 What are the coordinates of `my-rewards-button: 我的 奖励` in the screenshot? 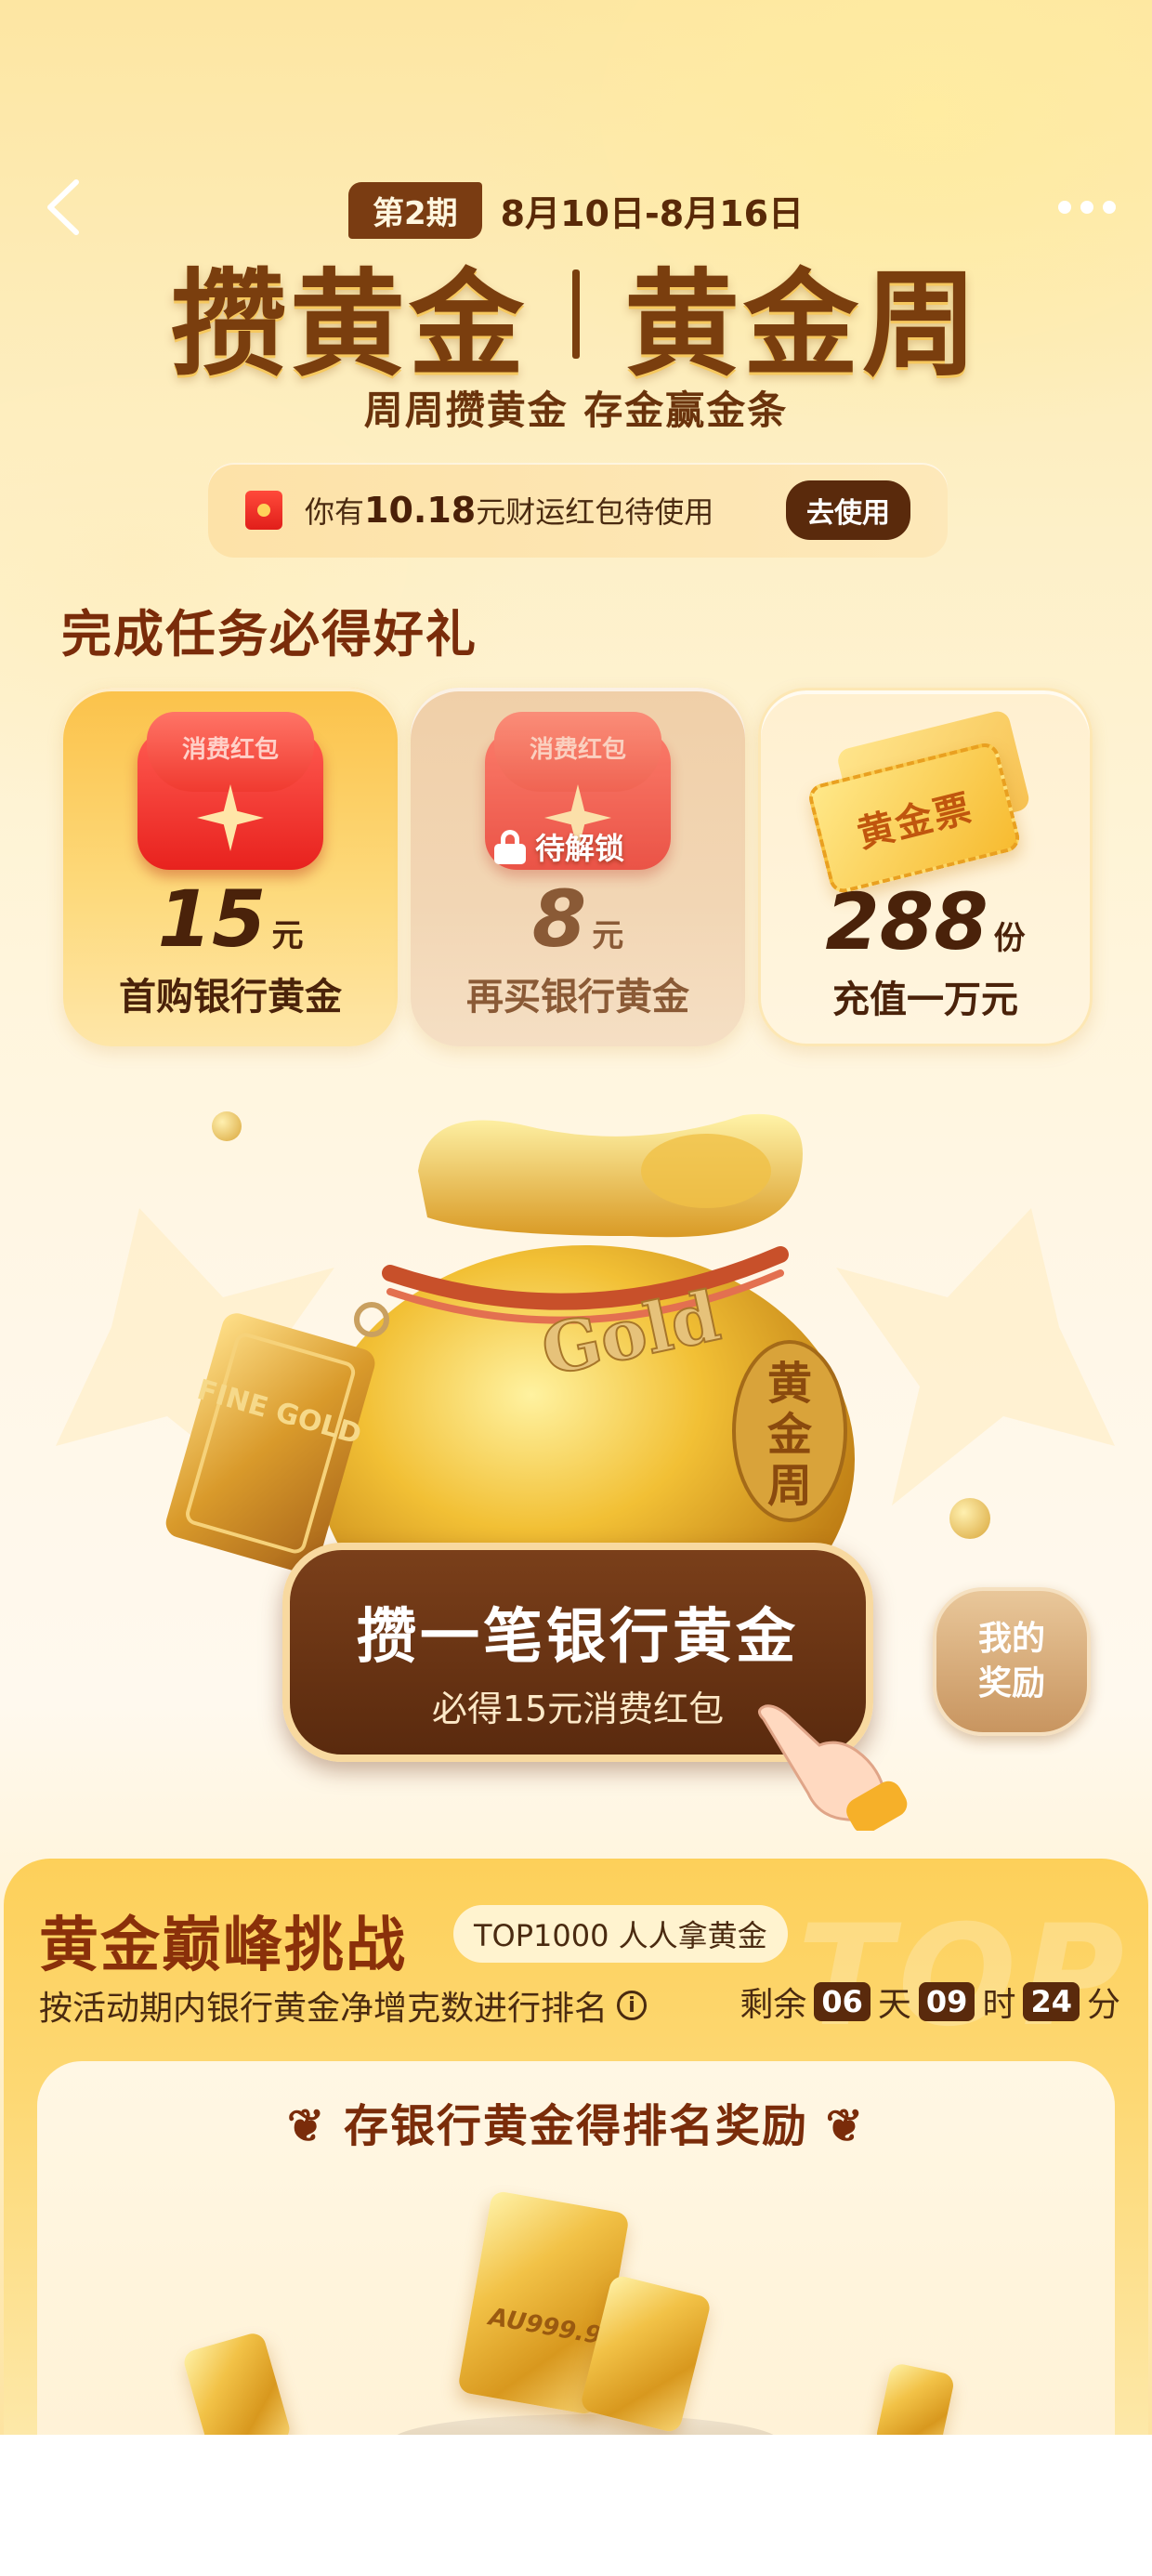 It's located at (1012, 1661).